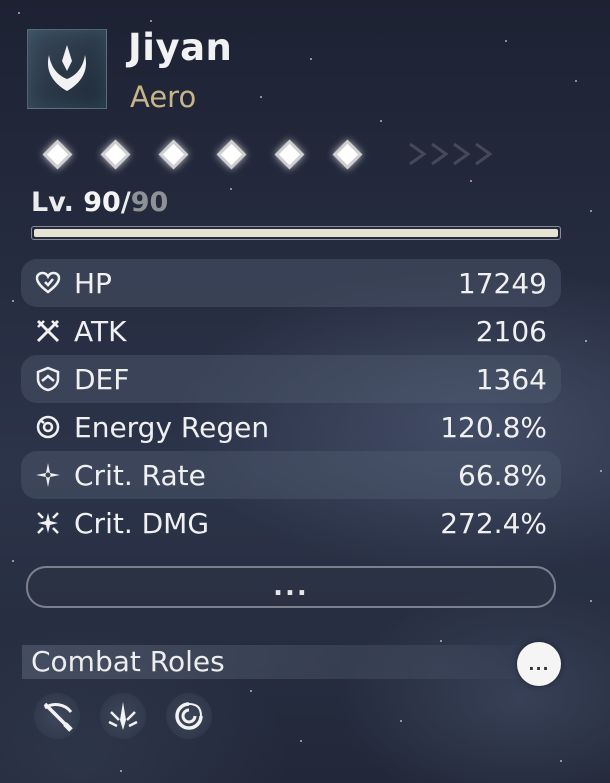 The height and width of the screenshot is (783, 610). What do you see at coordinates (48, 331) in the screenshot?
I see `crossed-swords-icon` at bounding box center [48, 331].